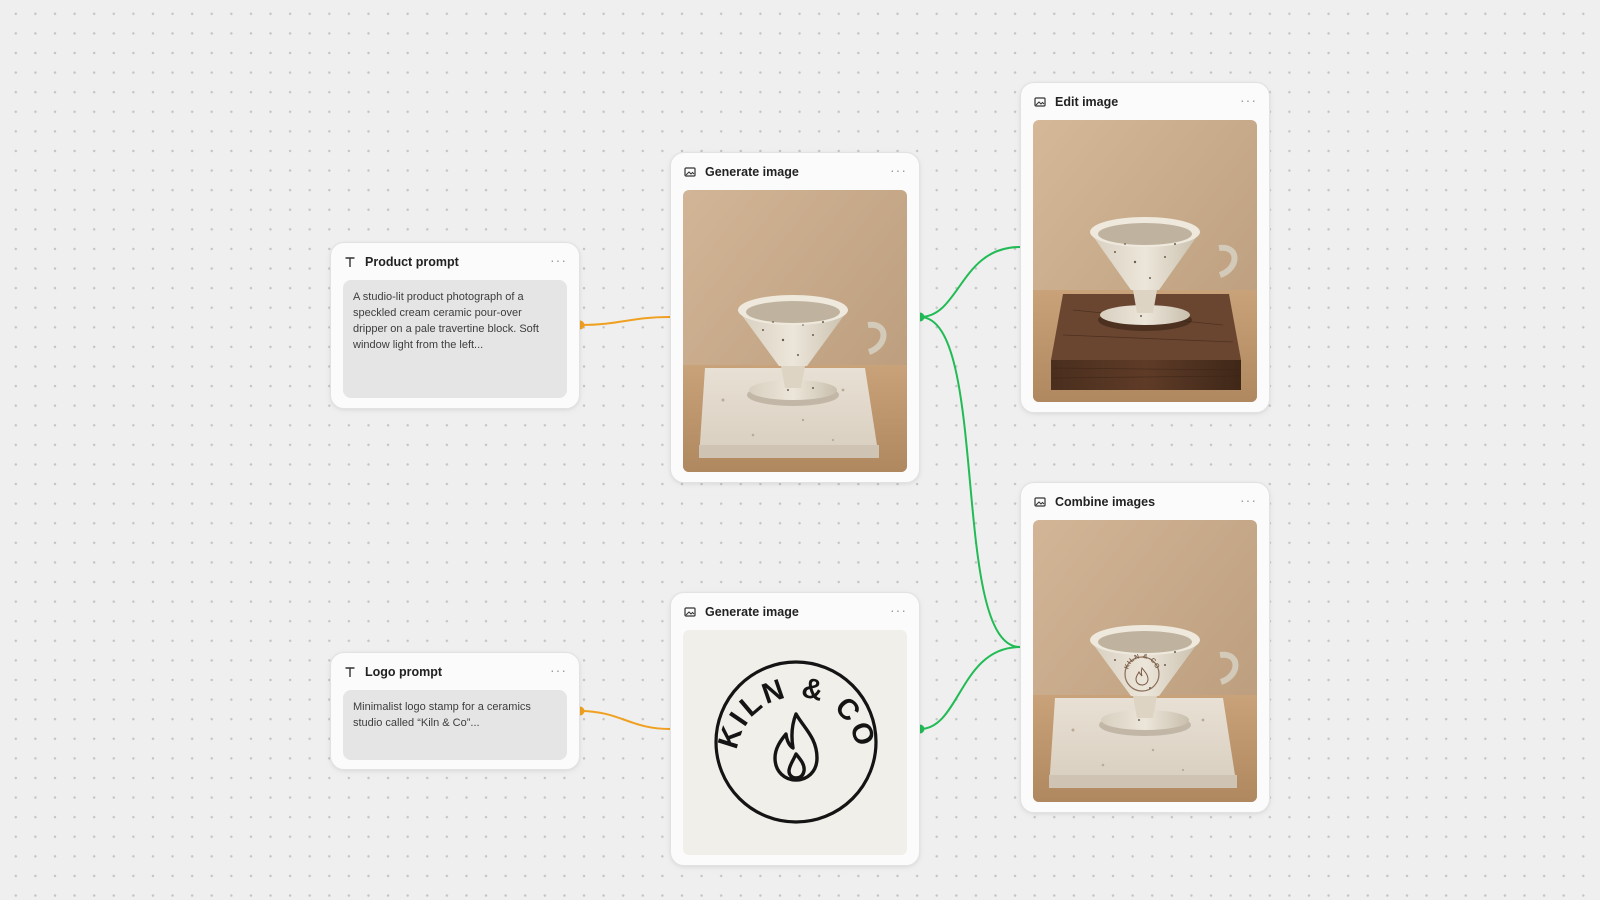 This screenshot has width=1600, height=900. Describe the element at coordinates (1087, 101) in the screenshot. I see `node-title: Edit image` at that location.